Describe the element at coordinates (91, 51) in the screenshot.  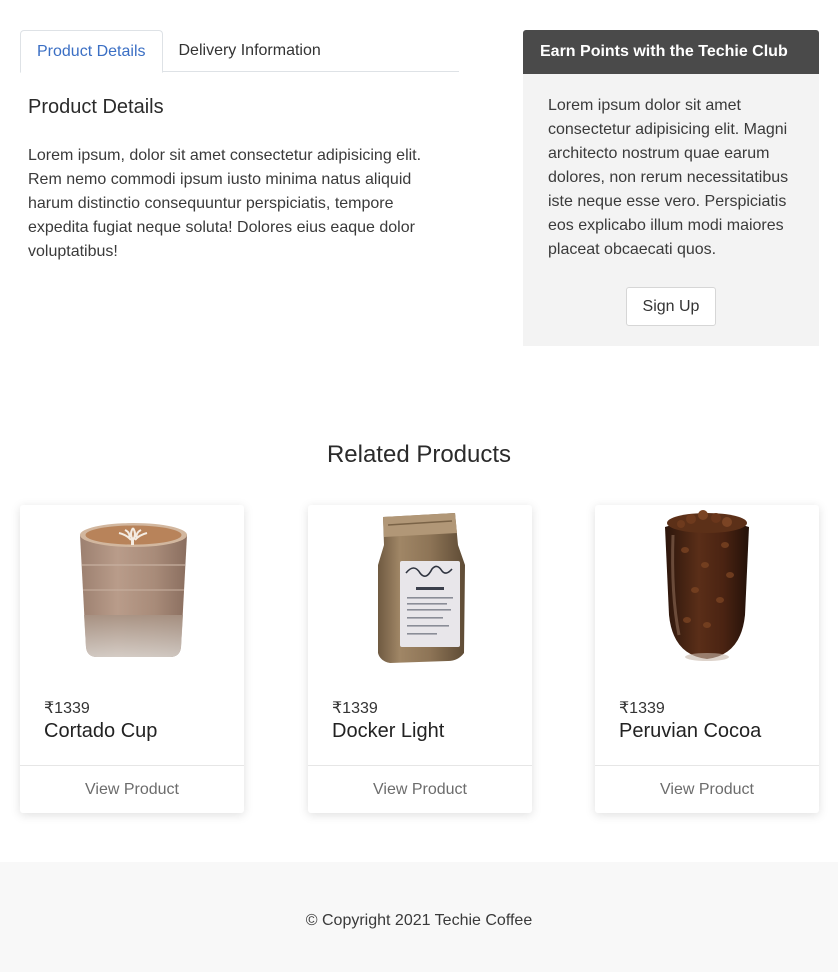
I see `tab-product-details: Product Details` at that location.